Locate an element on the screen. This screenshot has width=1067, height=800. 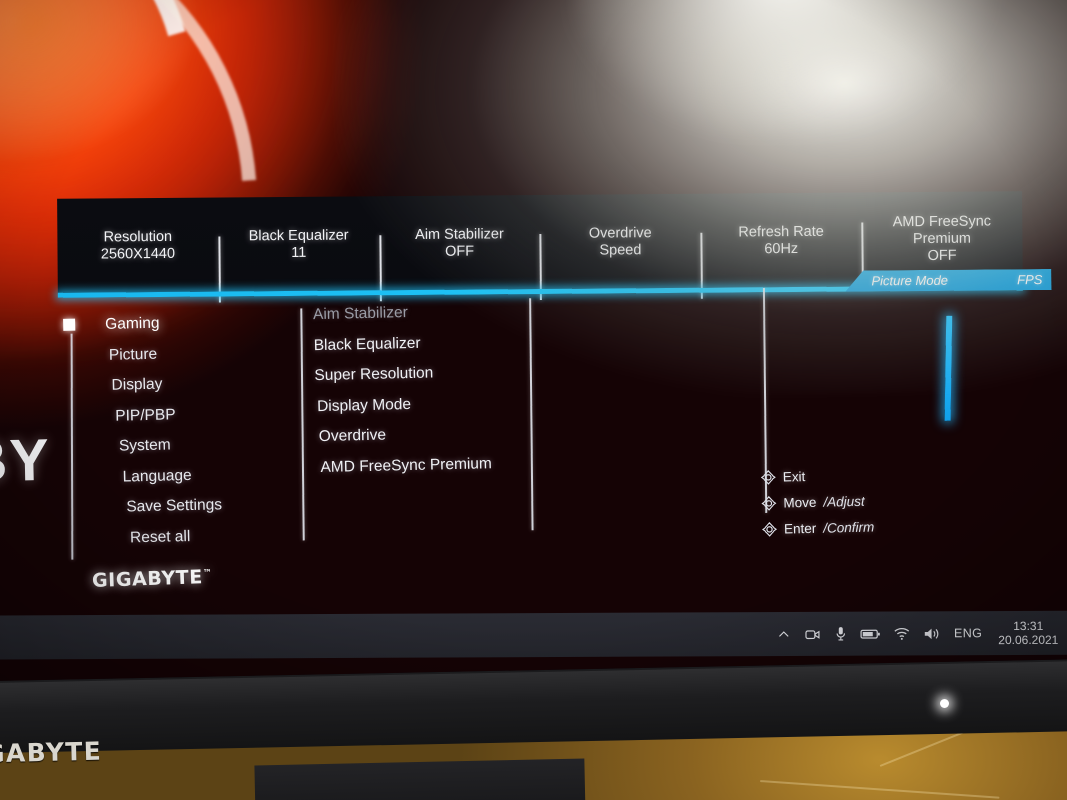
submenu-item-label: AMD FreeSync Premium is located at coordinates (406, 465).